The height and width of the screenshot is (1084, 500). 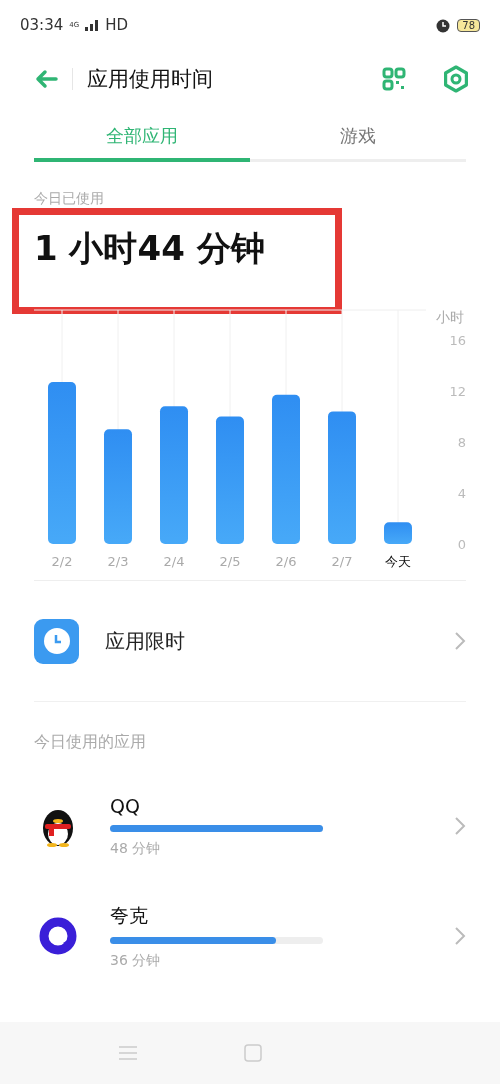 What do you see at coordinates (468, 25) in the screenshot?
I see `battery-indicator: 78` at bounding box center [468, 25].